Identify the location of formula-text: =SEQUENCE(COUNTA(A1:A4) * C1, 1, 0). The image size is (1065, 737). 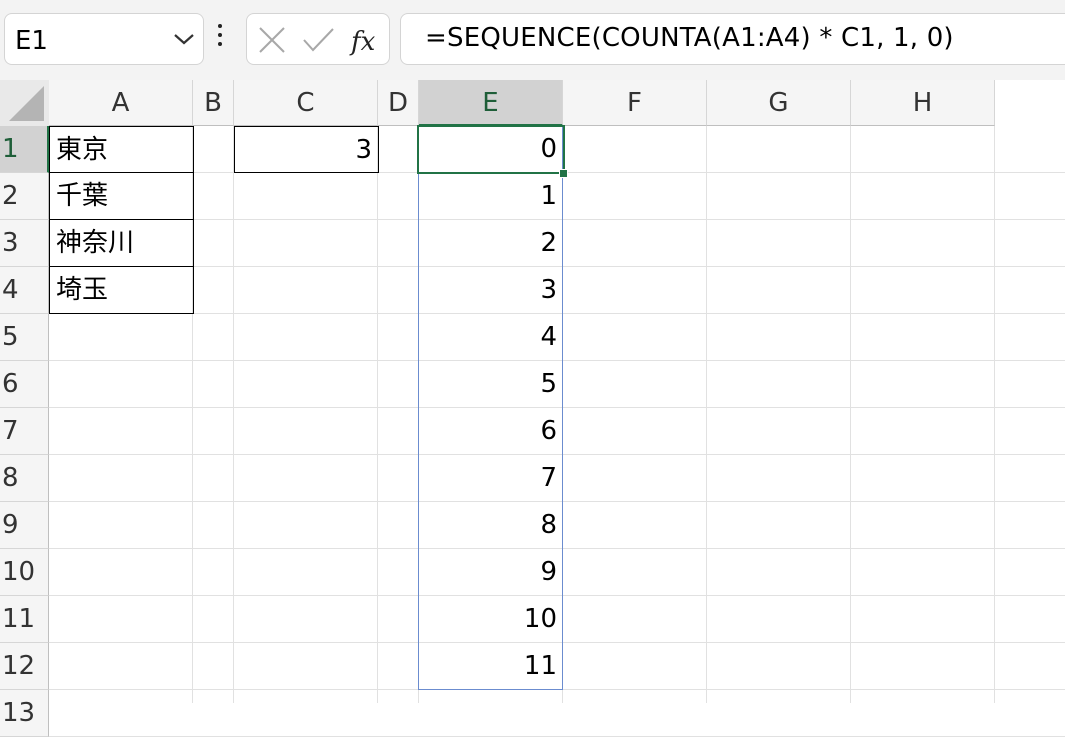
(689, 38).